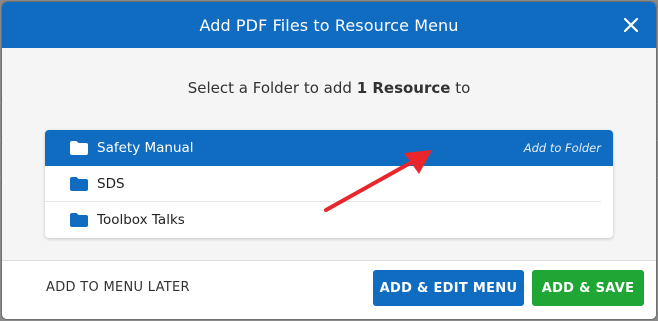 The image size is (658, 321). Describe the element at coordinates (329, 148) in the screenshot. I see `folder-row-safety-manual: Safety Manual Add to Folder` at that location.